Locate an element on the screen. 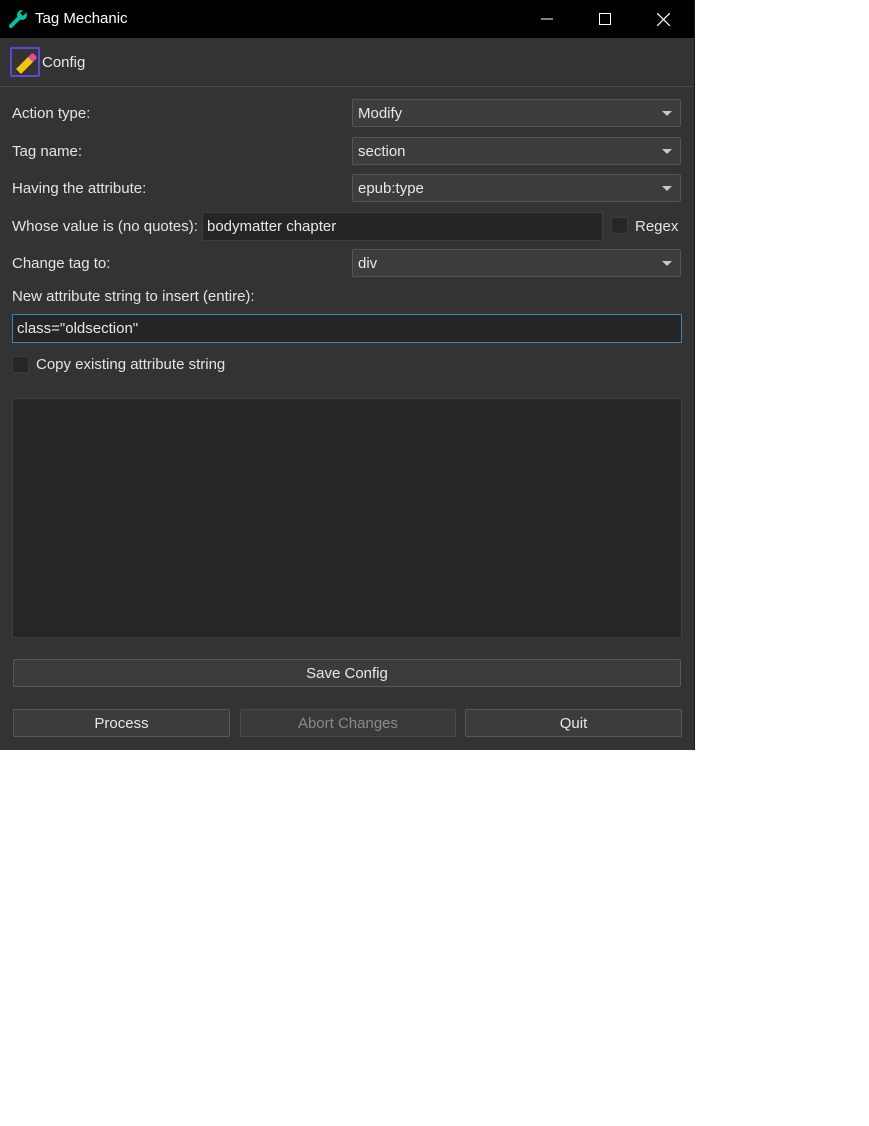 The width and height of the screenshot is (869, 1126). window-title: Tag Mechanic is located at coordinates (81, 18).